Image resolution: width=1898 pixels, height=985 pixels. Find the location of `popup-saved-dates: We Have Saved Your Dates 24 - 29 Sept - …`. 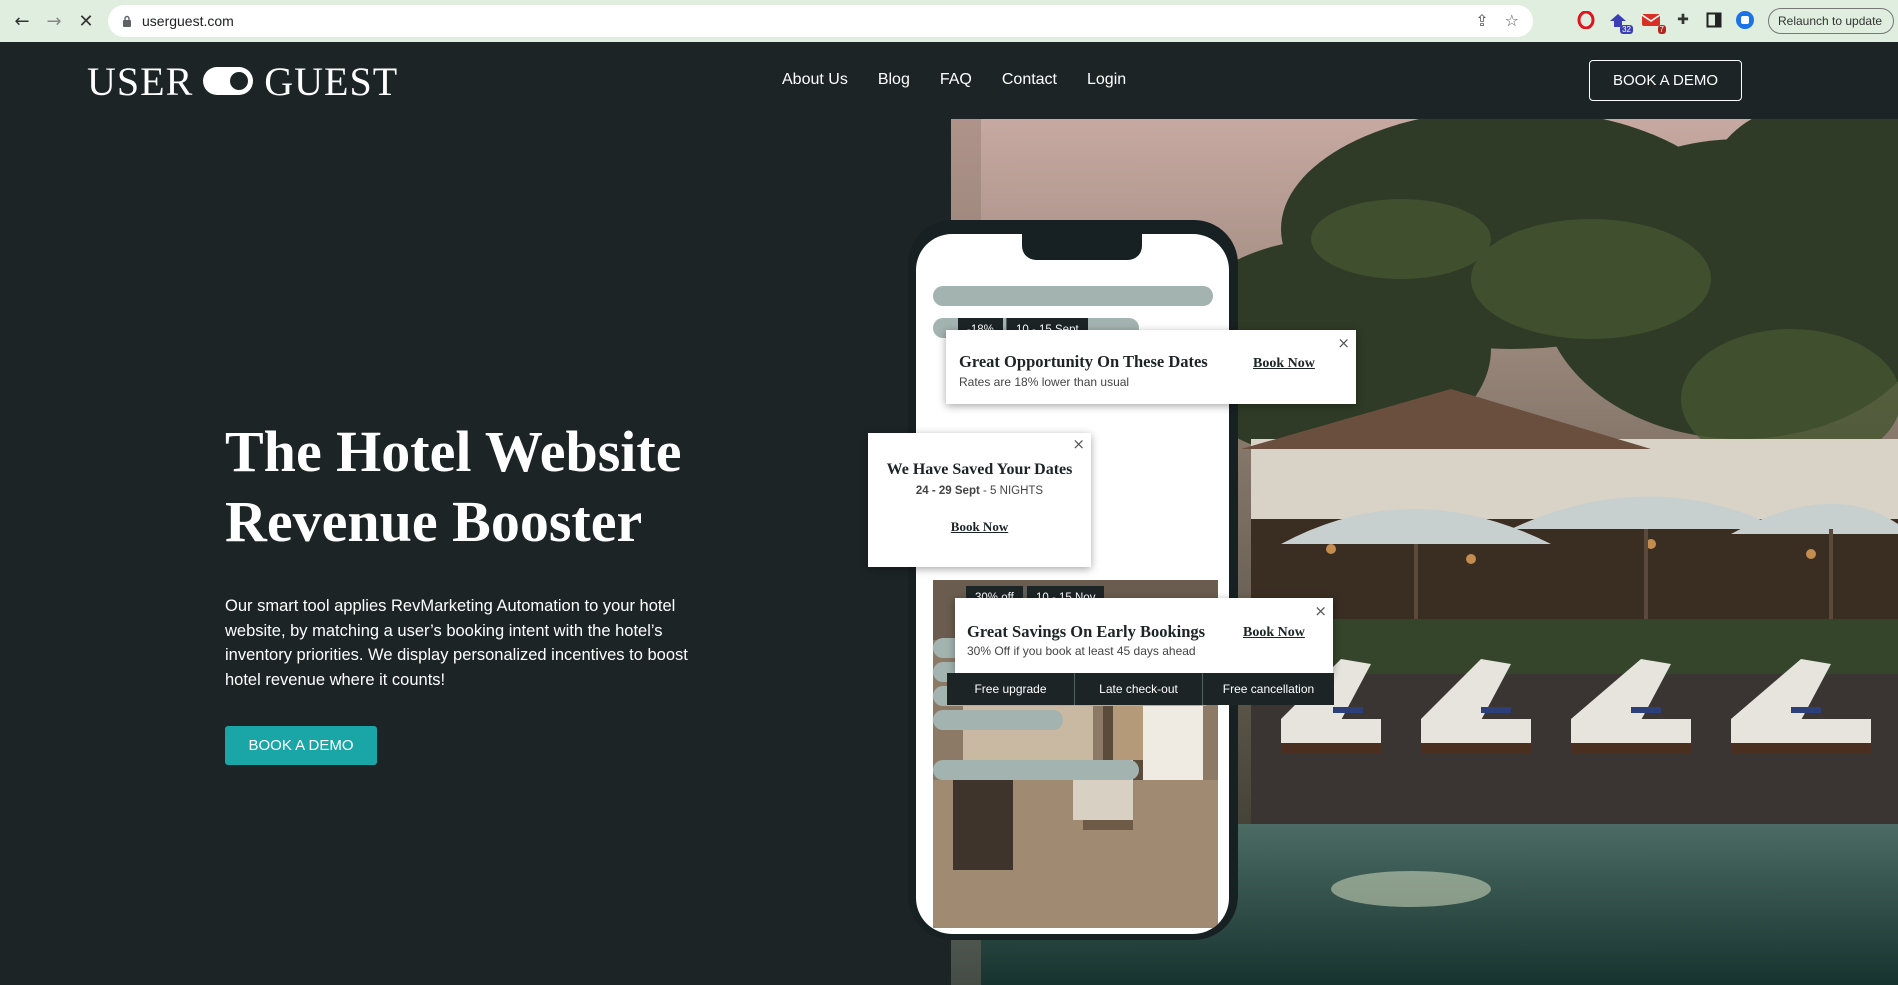

popup-saved-dates: We Have Saved Your Dates 24 - 29 Sept - … is located at coordinates (979, 500).